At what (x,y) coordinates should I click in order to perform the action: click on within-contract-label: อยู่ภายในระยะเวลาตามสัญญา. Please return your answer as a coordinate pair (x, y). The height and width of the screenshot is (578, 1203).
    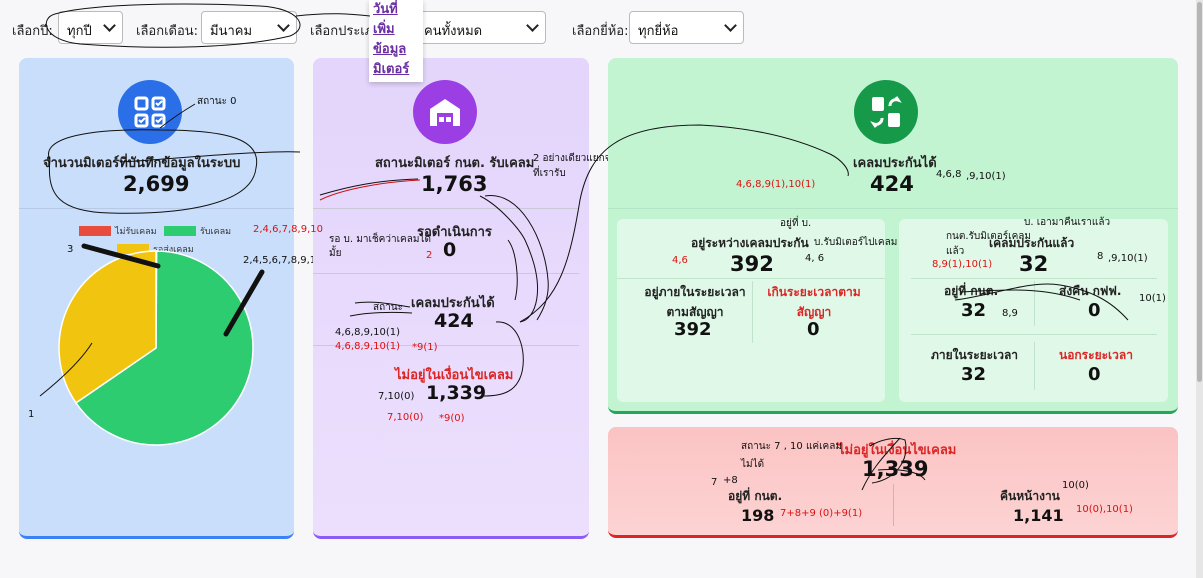
    Looking at the image, I should click on (695, 302).